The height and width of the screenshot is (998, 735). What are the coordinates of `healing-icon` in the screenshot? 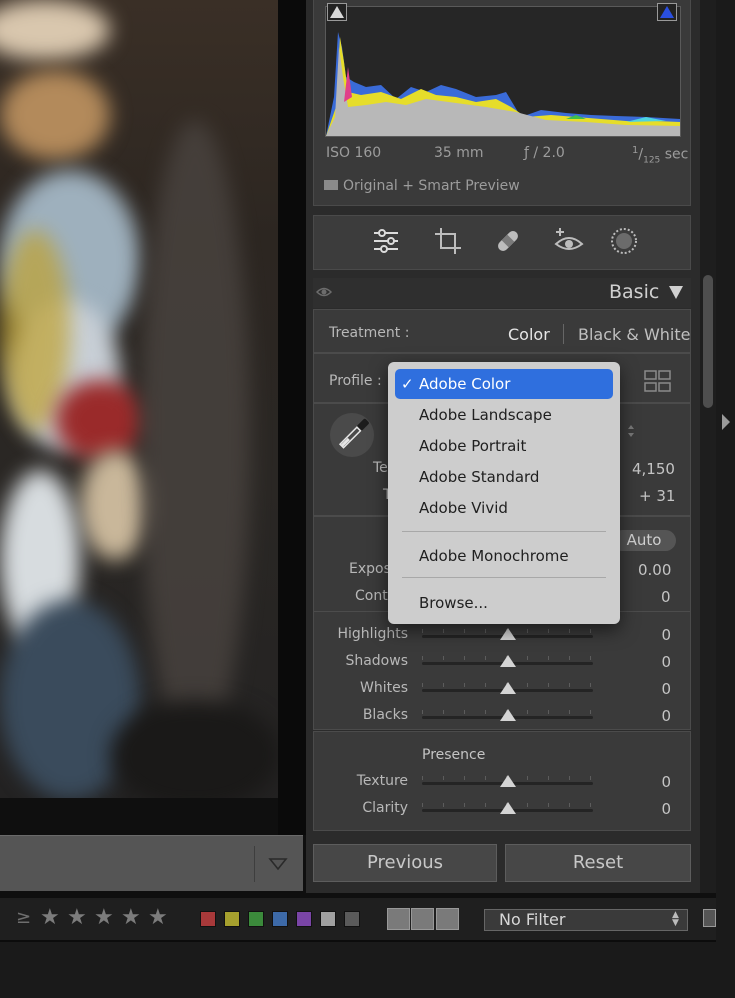 It's located at (508, 241).